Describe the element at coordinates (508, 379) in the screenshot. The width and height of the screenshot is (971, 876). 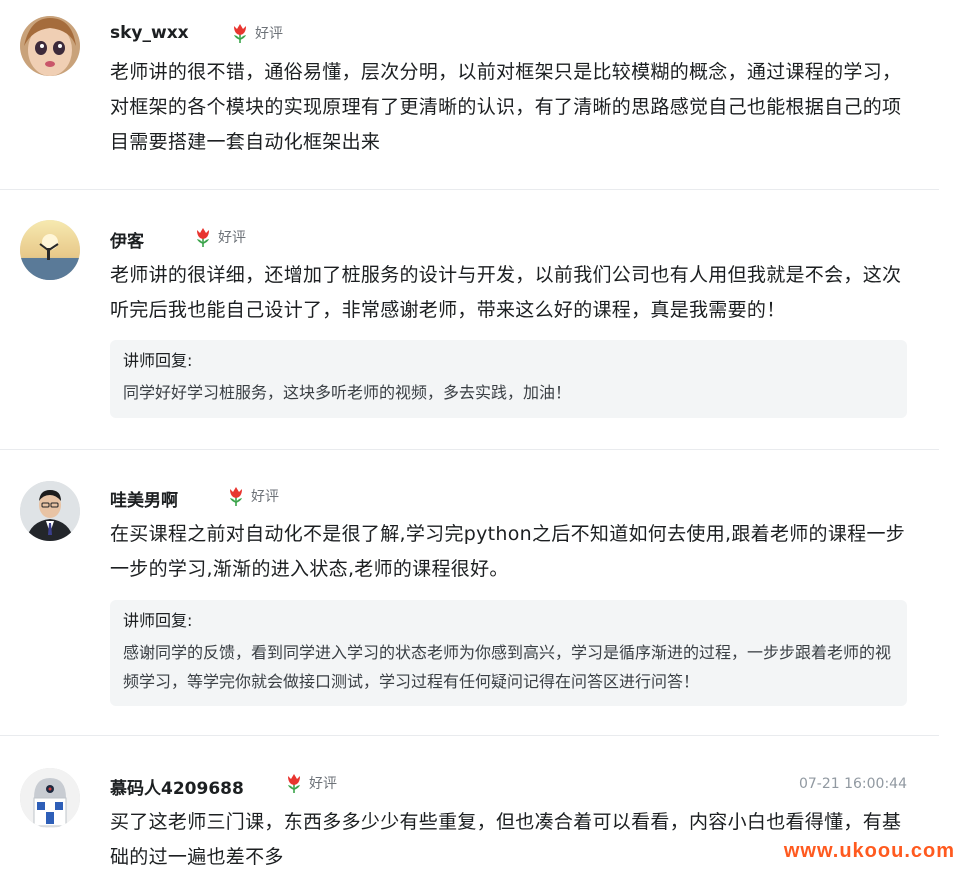
I see `instructor-reply: 讲师回复: 同学好好学习桩服务，这块多听老师的视频，多去实践，加油！` at that location.